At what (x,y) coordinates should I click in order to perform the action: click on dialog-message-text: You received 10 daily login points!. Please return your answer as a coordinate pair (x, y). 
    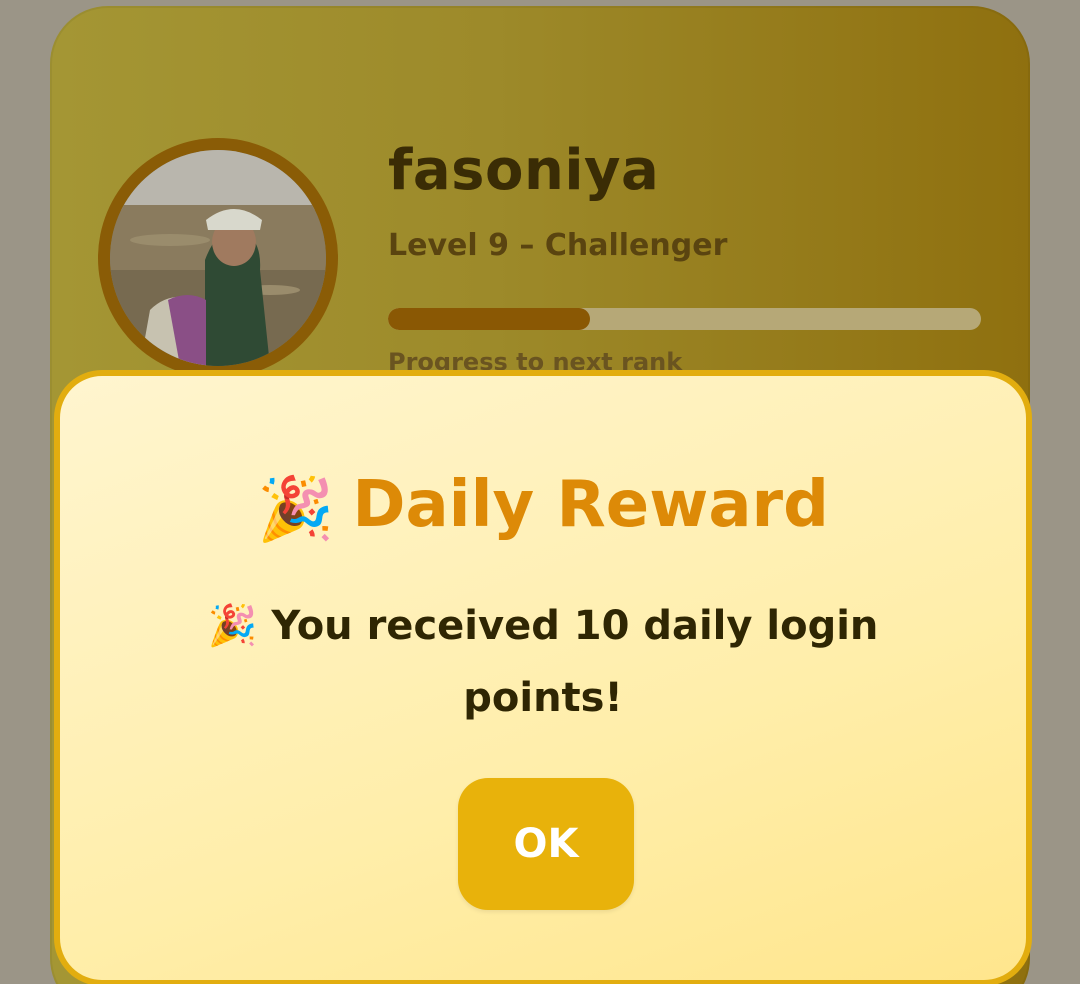
    Looking at the image, I should click on (575, 662).